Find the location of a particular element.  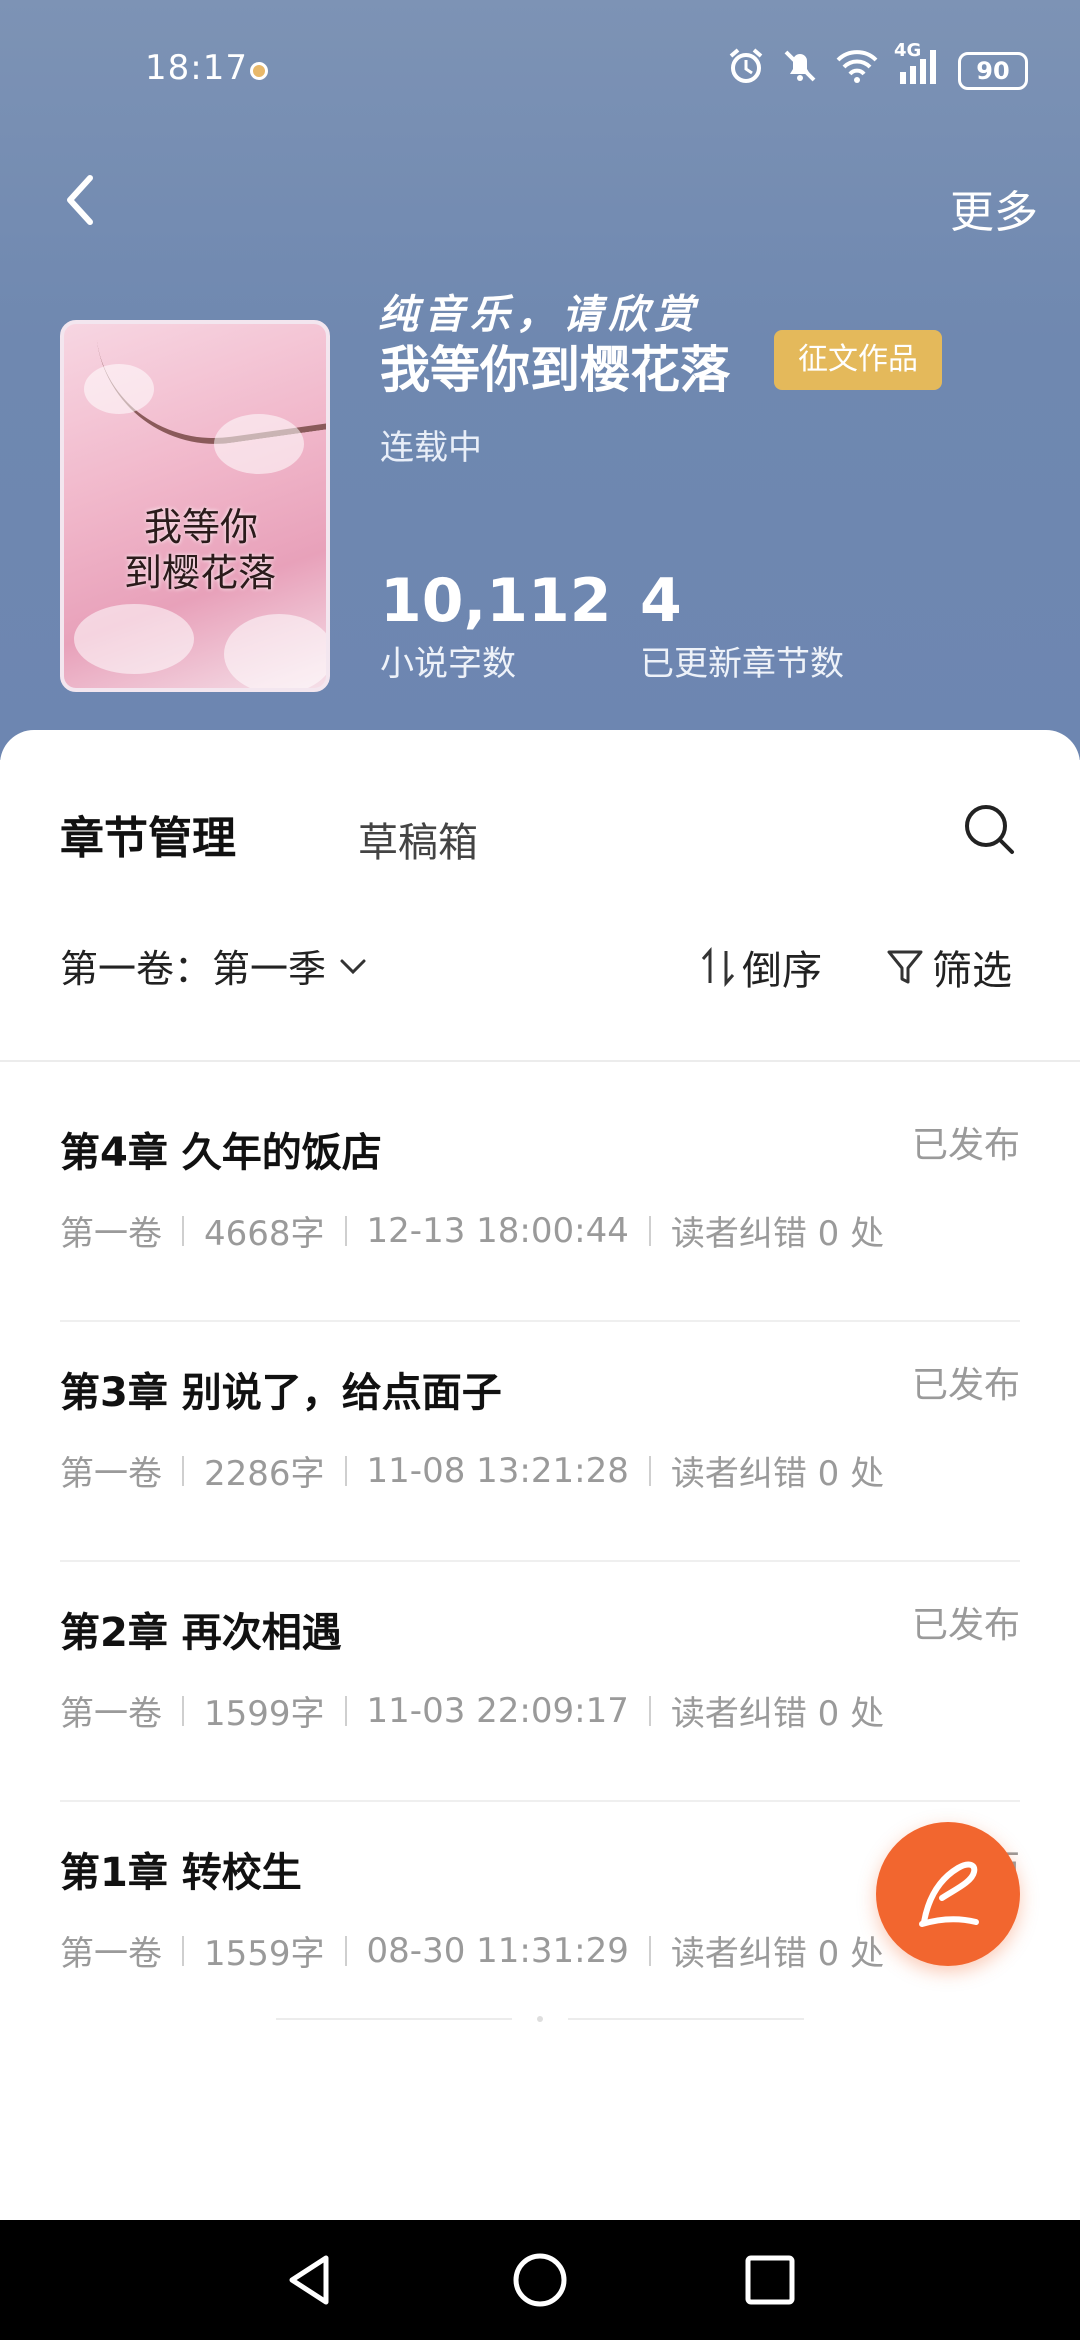

quill-icon is located at coordinates (949, 1894).